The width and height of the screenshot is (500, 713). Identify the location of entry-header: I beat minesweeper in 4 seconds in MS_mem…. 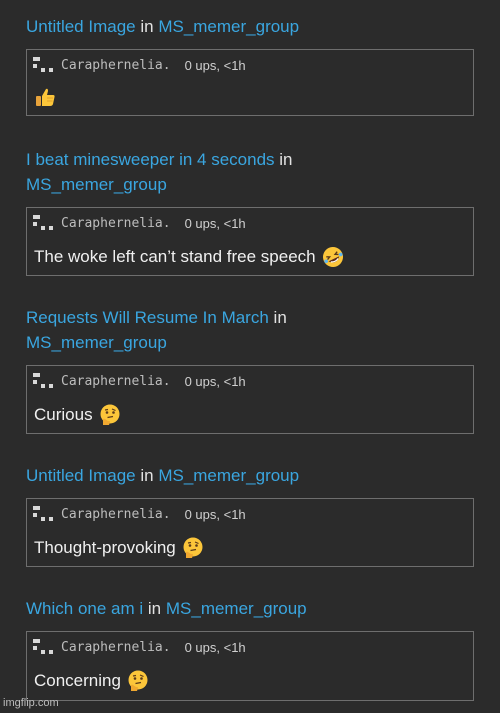
(250, 172).